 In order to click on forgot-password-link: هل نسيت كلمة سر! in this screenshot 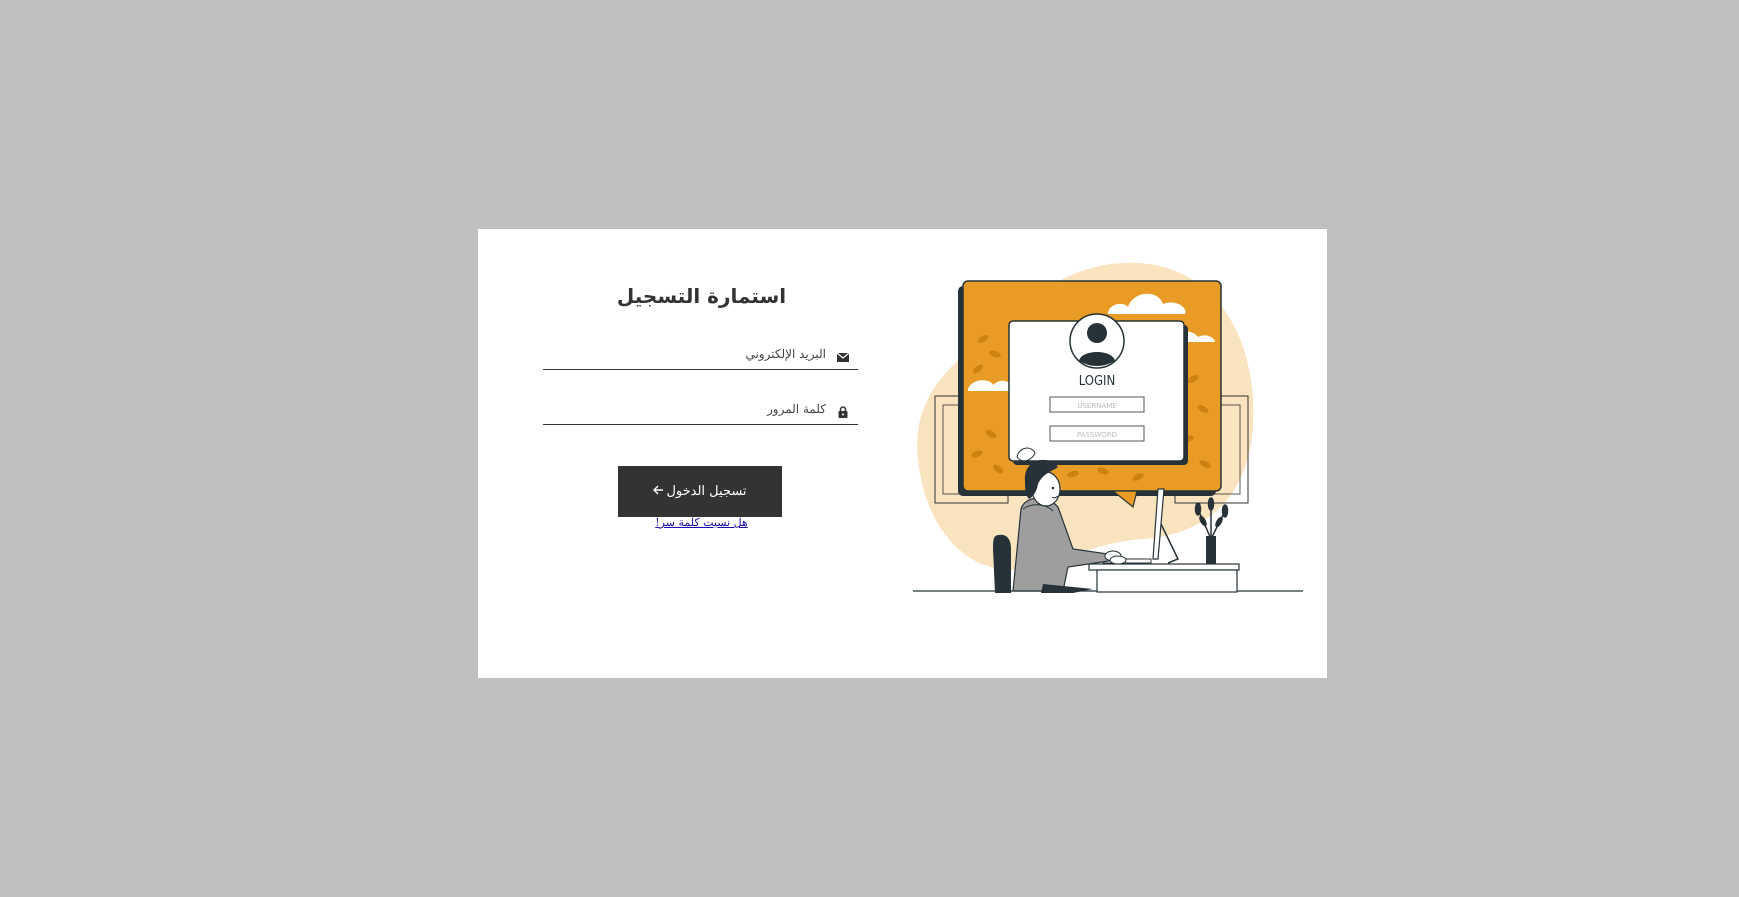, I will do `click(701, 522)`.